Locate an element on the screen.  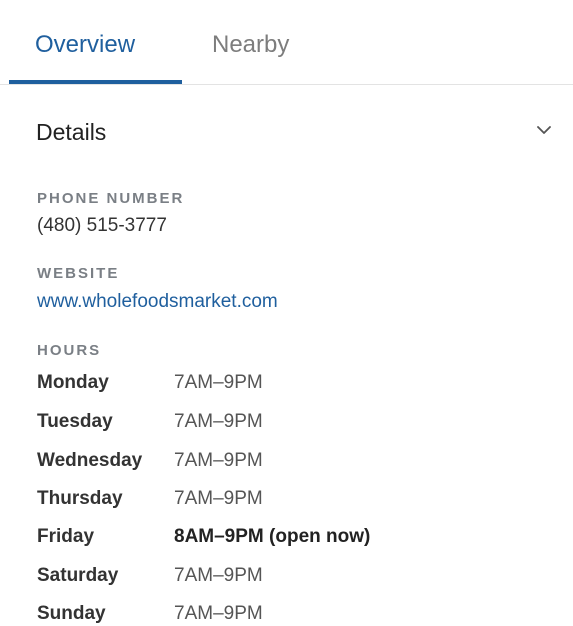
tab-bar: Overview Nearby is located at coordinates (286, 42).